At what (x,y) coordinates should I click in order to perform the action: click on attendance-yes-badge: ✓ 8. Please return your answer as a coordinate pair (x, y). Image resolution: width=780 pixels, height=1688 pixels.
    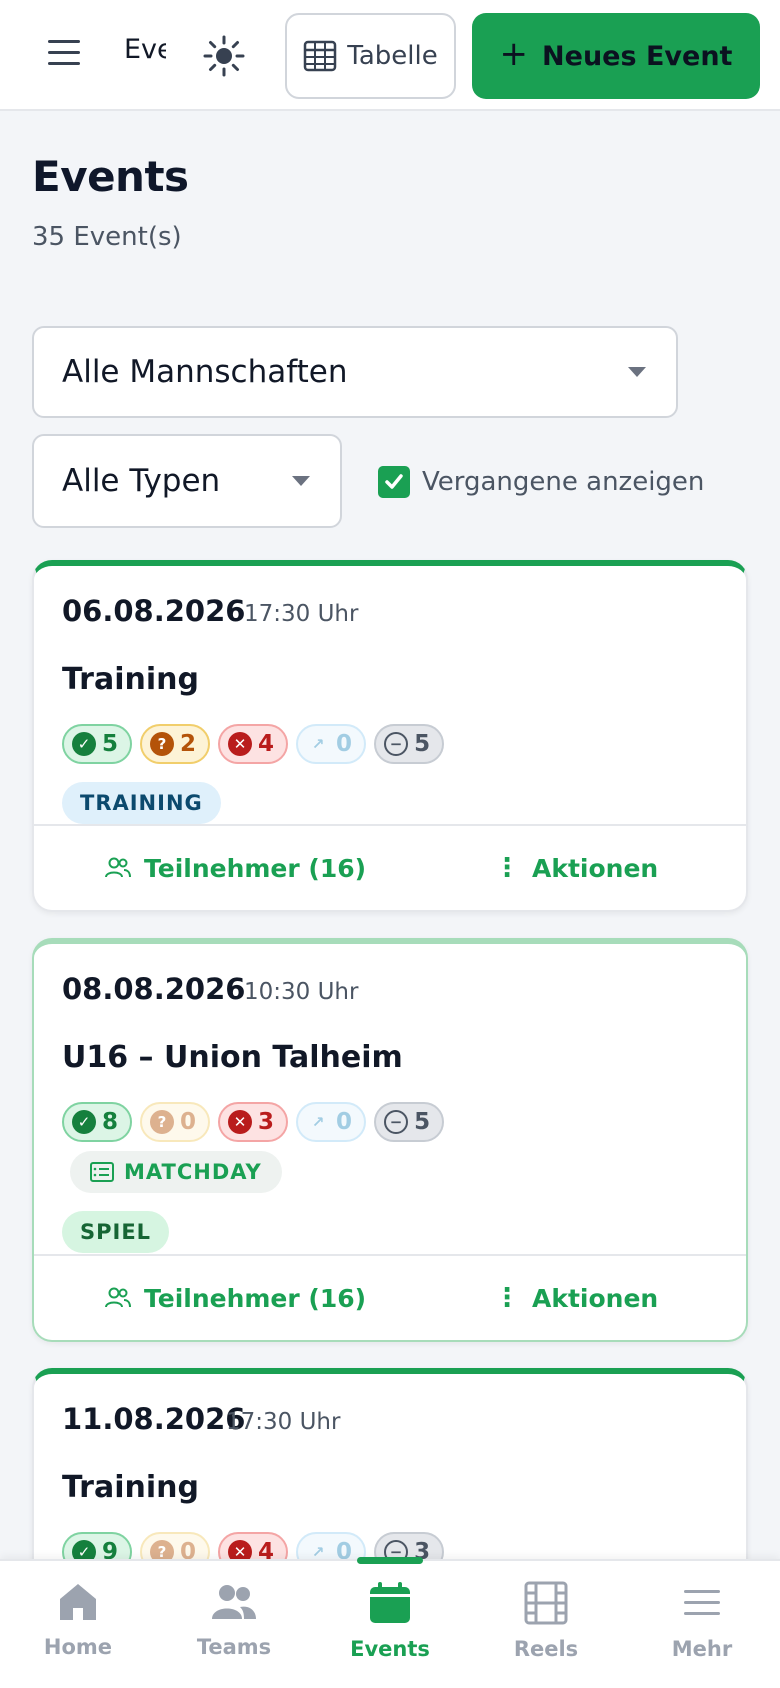
    Looking at the image, I should click on (97, 1122).